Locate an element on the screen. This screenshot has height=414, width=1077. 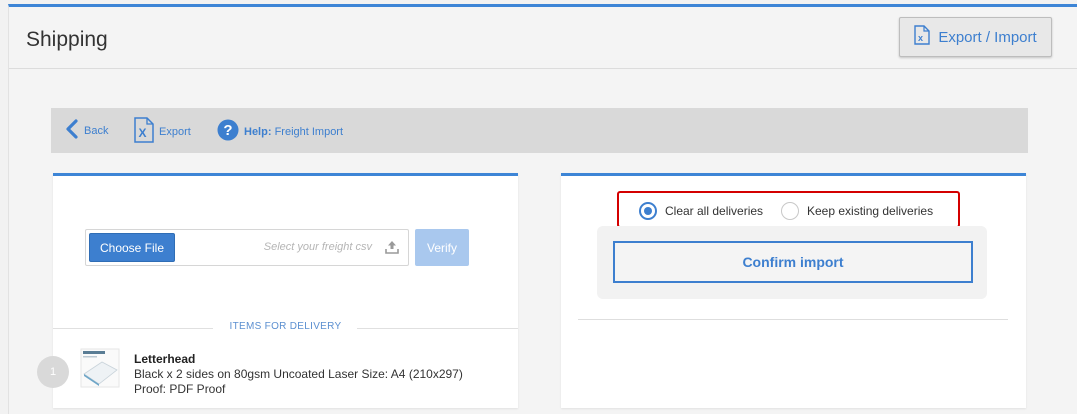
svg-text: x is located at coordinates (920, 38).